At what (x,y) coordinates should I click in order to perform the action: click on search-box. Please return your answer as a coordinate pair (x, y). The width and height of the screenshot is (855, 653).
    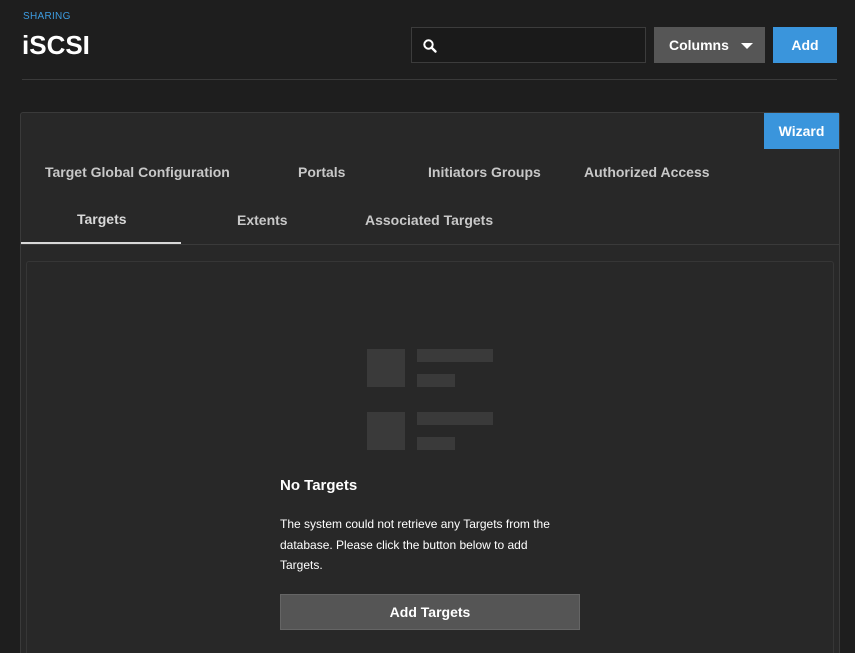
    Looking at the image, I should click on (528, 45).